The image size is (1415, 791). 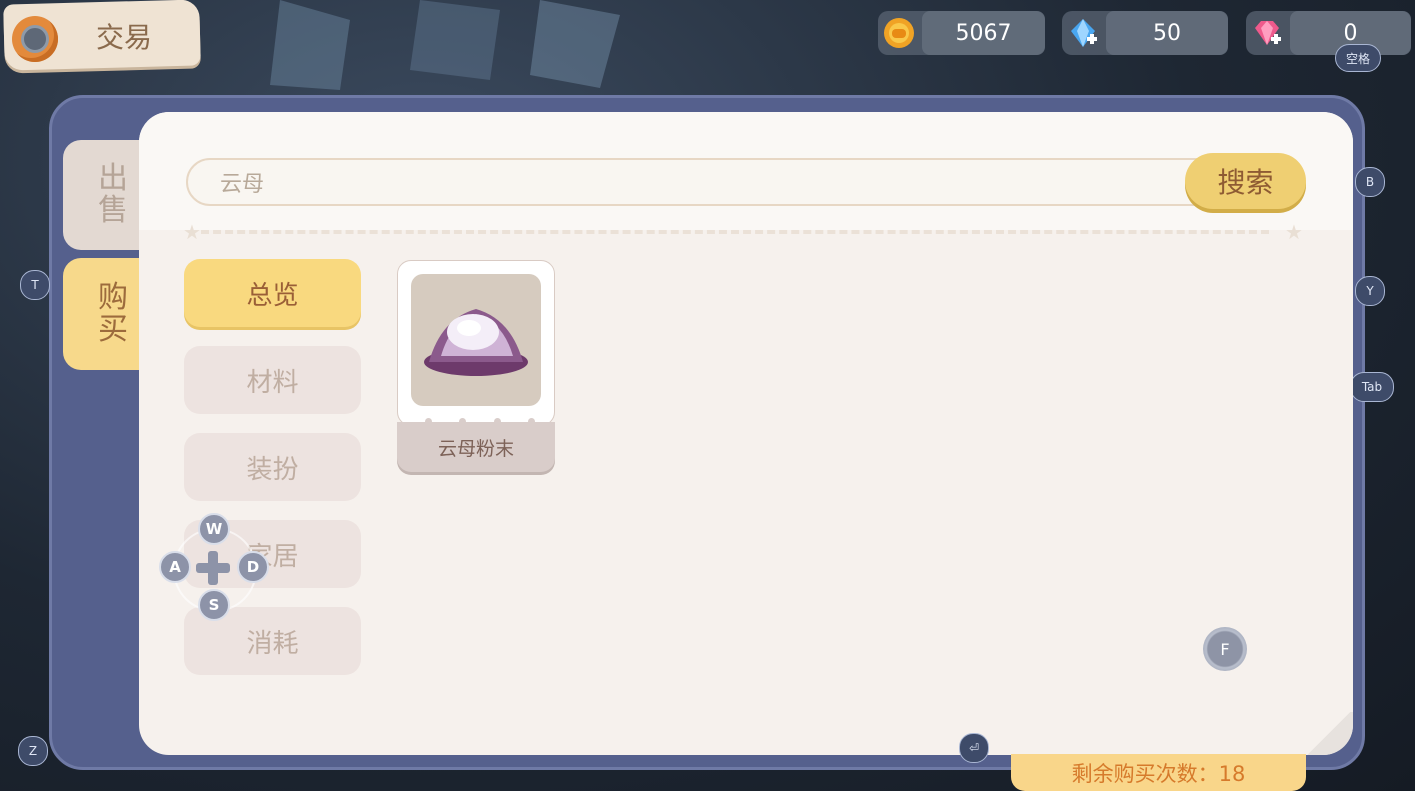 I want to click on currency-gold: 5067, so click(x=961, y=33).